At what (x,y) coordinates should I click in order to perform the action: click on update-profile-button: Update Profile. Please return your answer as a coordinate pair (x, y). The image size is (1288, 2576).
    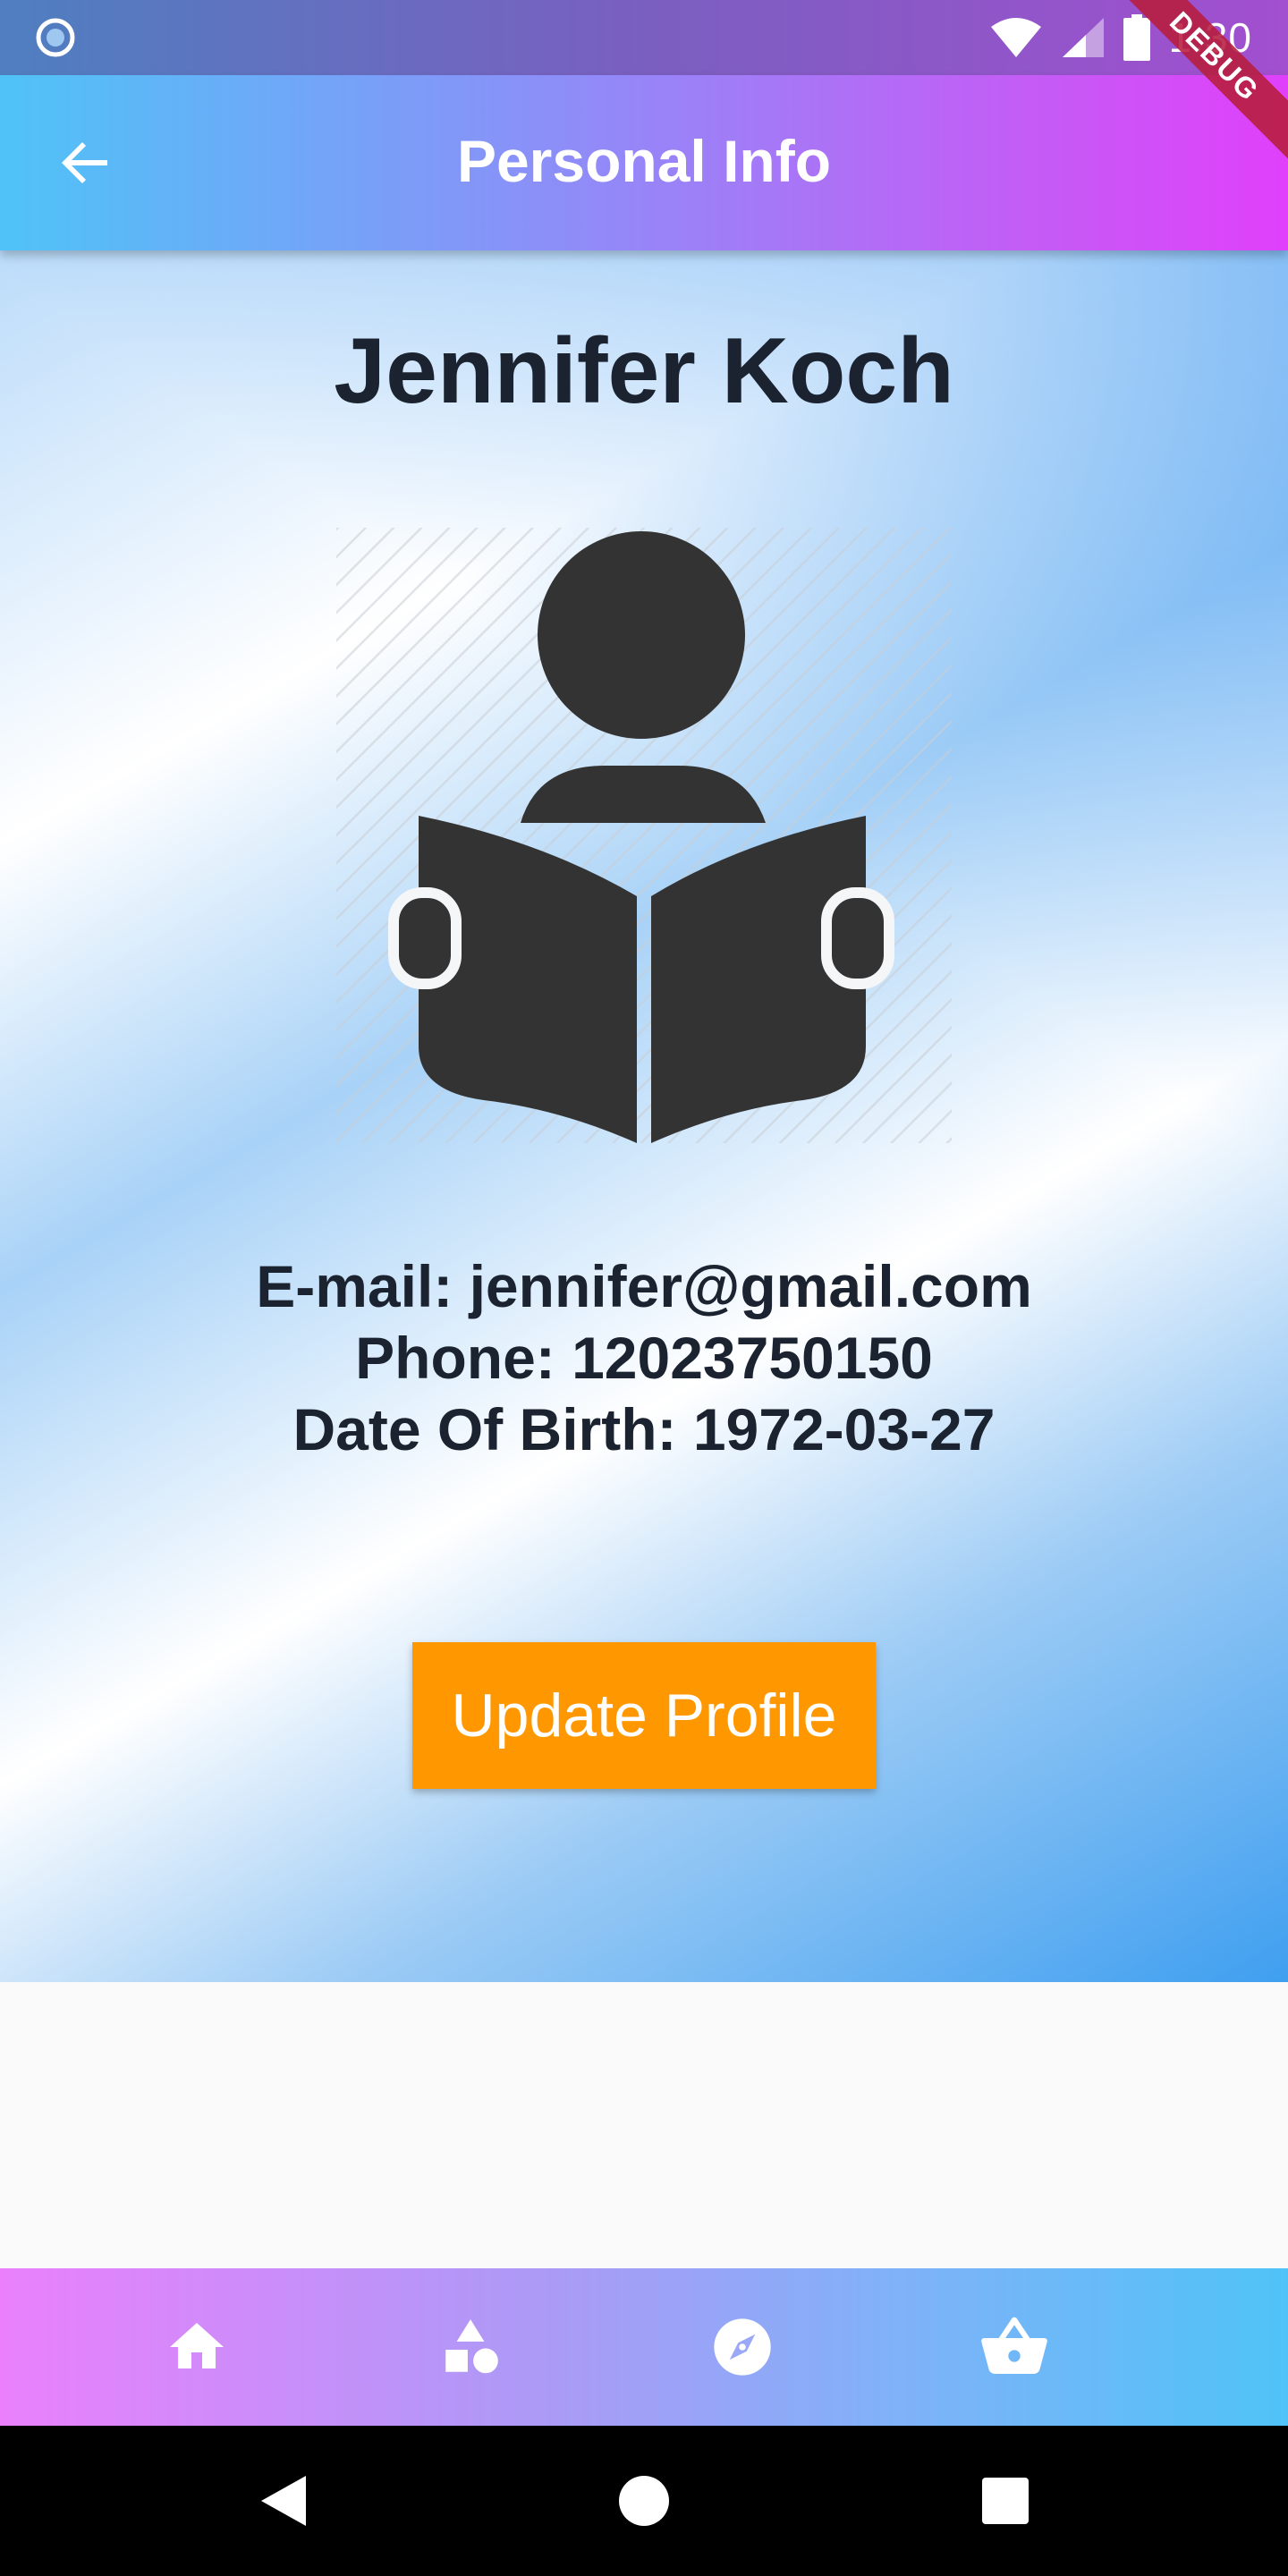
    Looking at the image, I should click on (644, 1715).